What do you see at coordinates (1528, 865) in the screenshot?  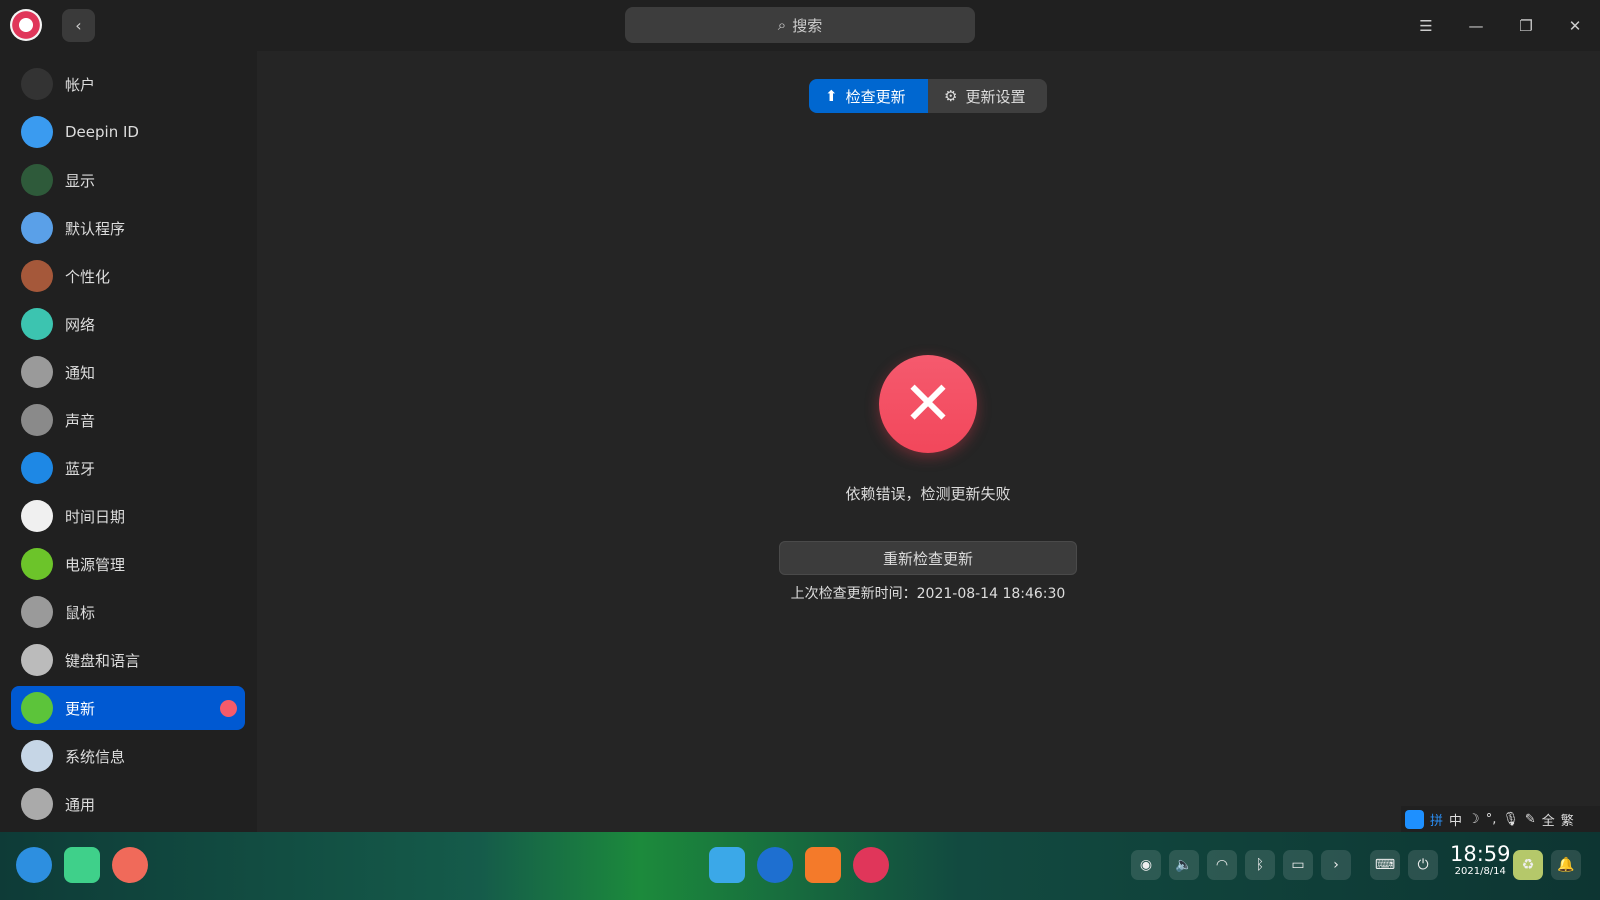 I see `trash-icon: ♻` at bounding box center [1528, 865].